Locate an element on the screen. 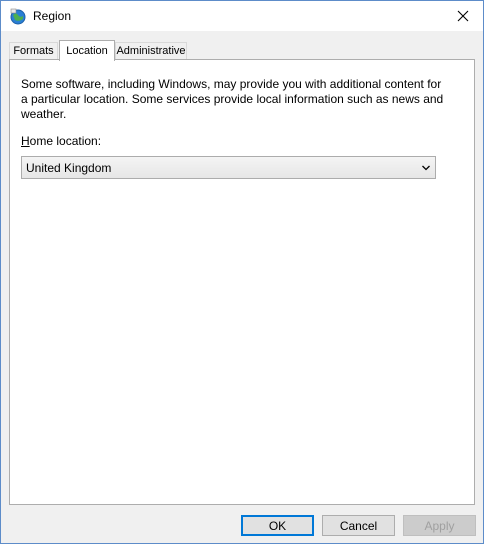  tab-administrative-label: Administrative is located at coordinates (151, 51).